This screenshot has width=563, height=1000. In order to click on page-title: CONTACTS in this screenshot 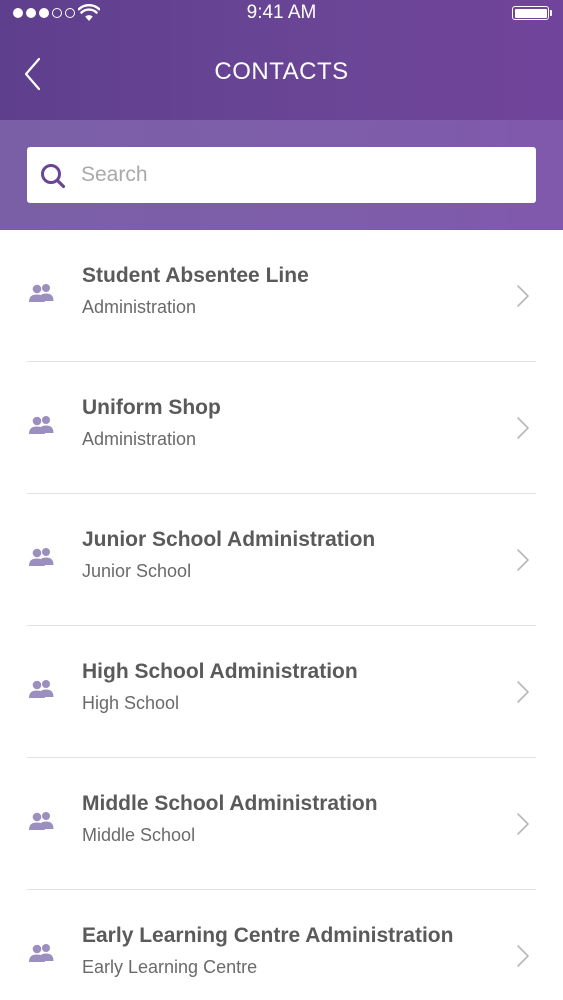, I will do `click(281, 71)`.